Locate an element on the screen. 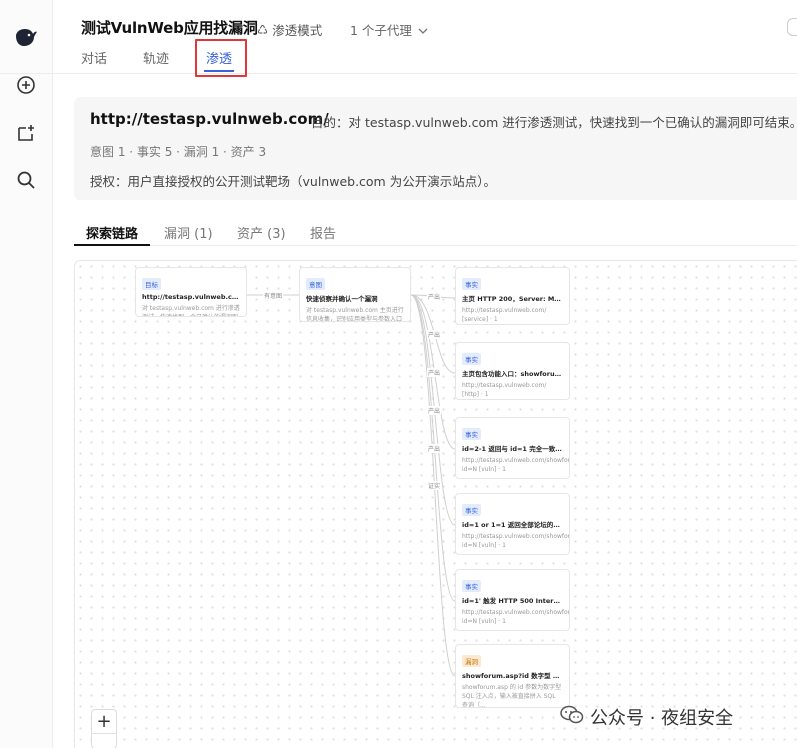 This screenshot has width=797, height=748. tab-trace: 轨迹 is located at coordinates (156, 57).